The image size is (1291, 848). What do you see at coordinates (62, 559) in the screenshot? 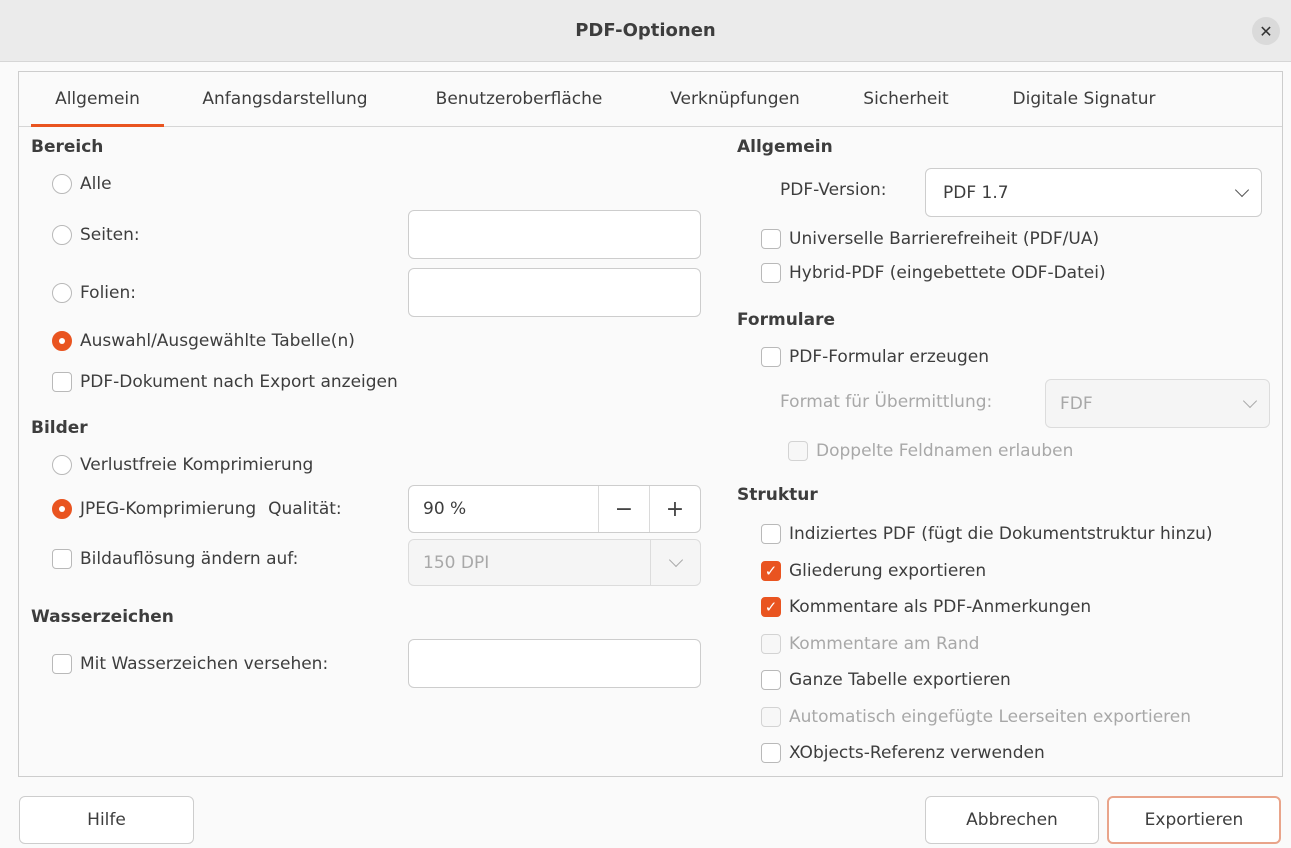
I see `check-resize-box` at bounding box center [62, 559].